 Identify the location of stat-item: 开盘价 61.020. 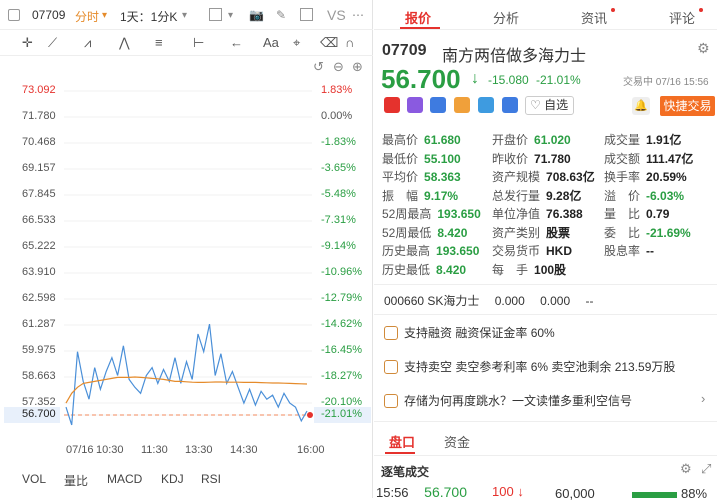
(531, 140).